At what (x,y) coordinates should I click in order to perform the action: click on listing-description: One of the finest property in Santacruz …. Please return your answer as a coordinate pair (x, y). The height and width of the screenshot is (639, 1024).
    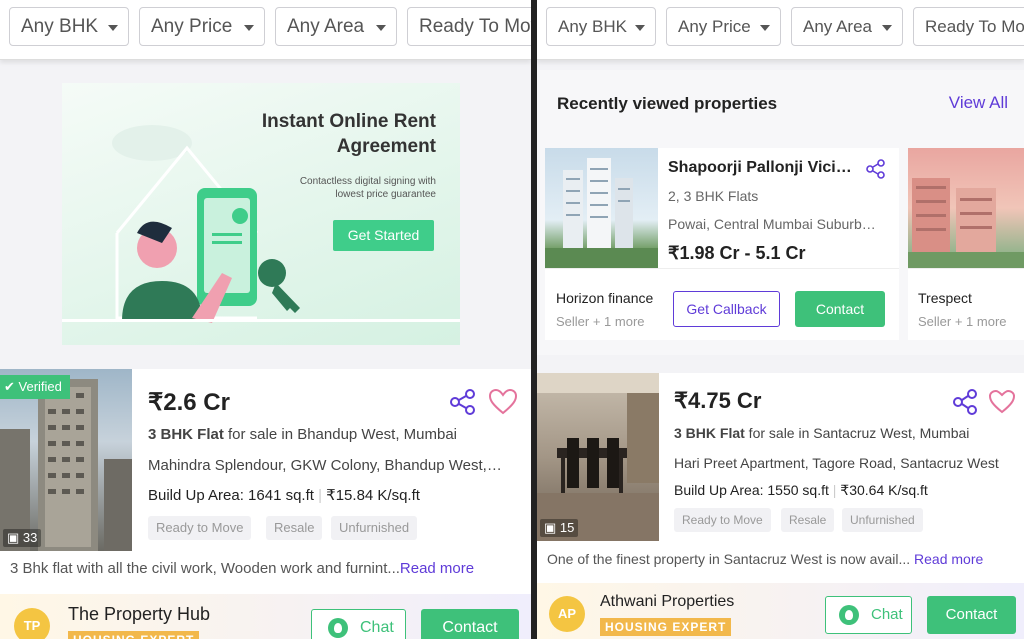
    Looking at the image, I should click on (784, 559).